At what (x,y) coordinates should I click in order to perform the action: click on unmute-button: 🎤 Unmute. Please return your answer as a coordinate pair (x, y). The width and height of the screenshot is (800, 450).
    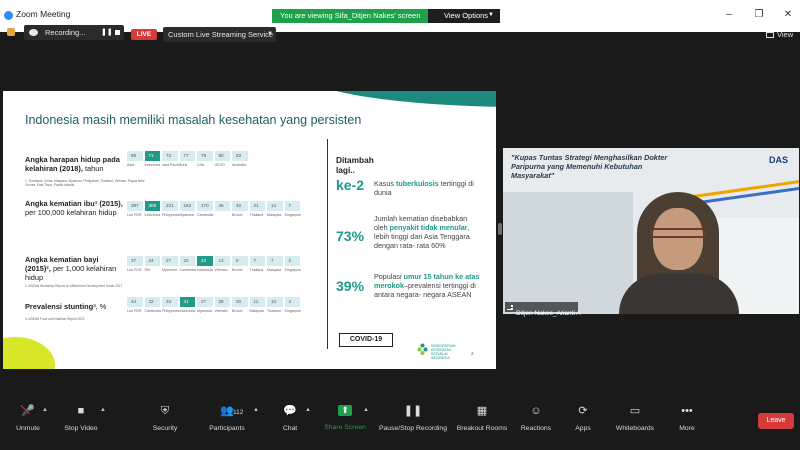
    Looking at the image, I should click on (28, 421).